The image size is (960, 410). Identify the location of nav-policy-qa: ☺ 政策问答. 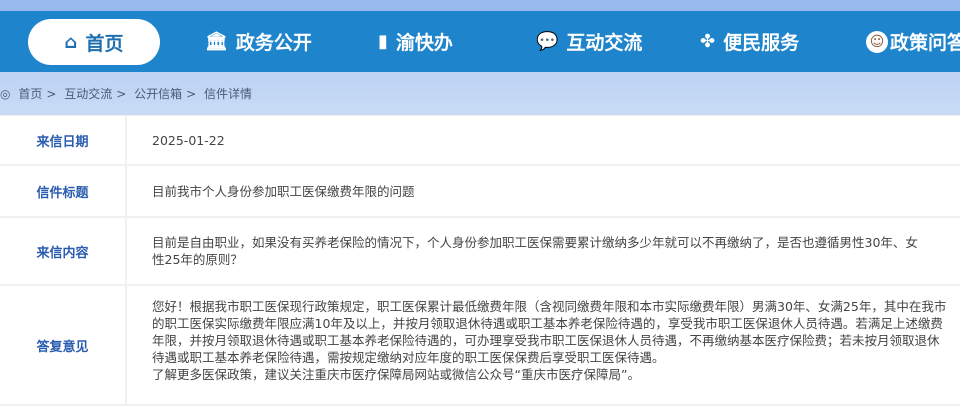
(913, 41).